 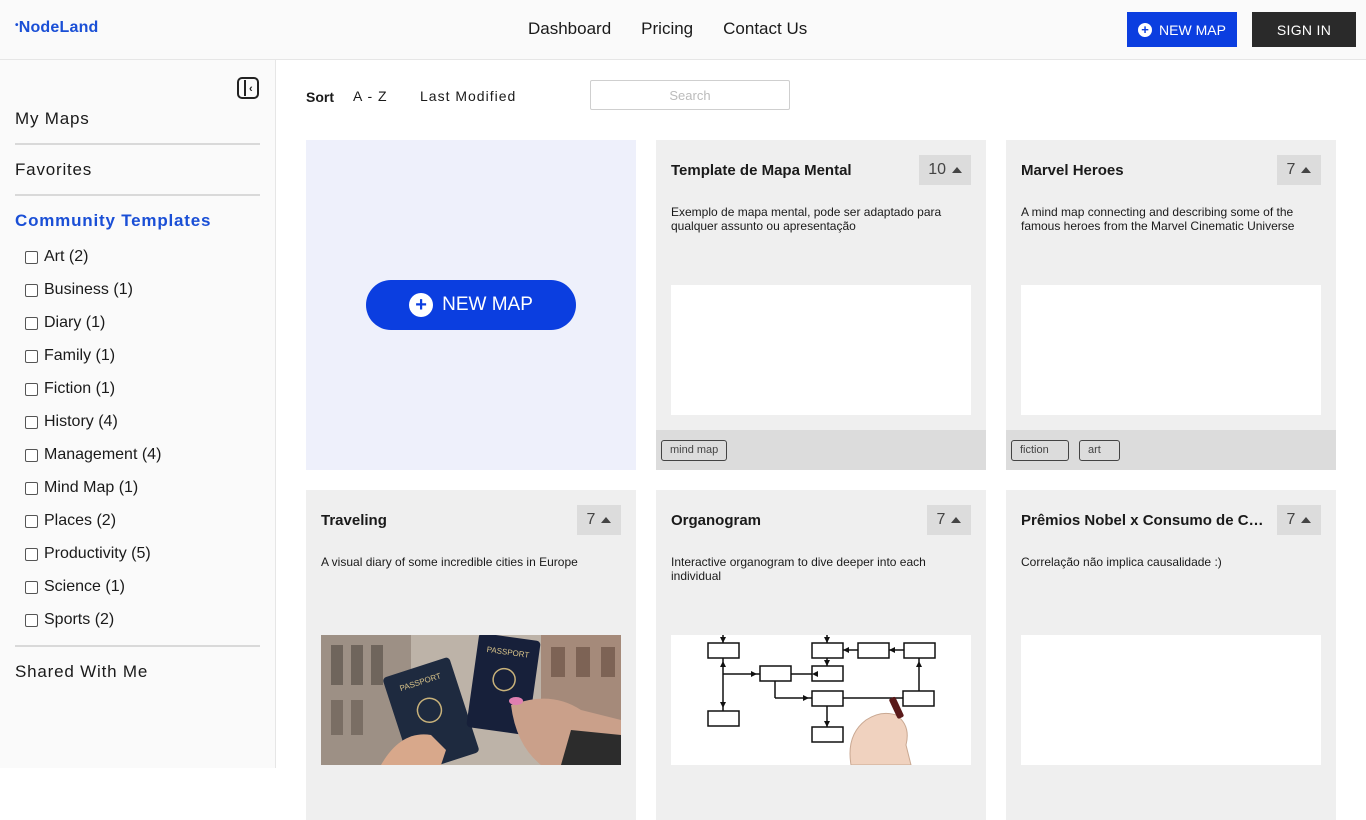 What do you see at coordinates (694, 450) in the screenshot?
I see `tag-mind-map: mind map` at bounding box center [694, 450].